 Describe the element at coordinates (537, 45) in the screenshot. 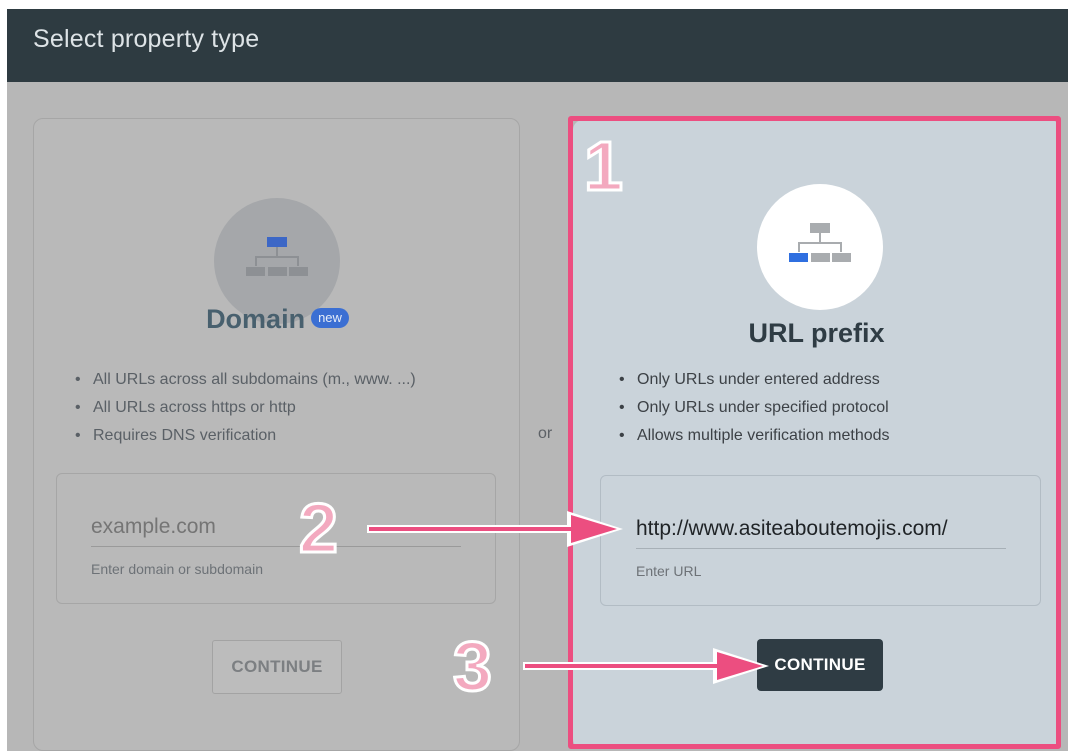

I see `dialog-title: Select property type` at that location.